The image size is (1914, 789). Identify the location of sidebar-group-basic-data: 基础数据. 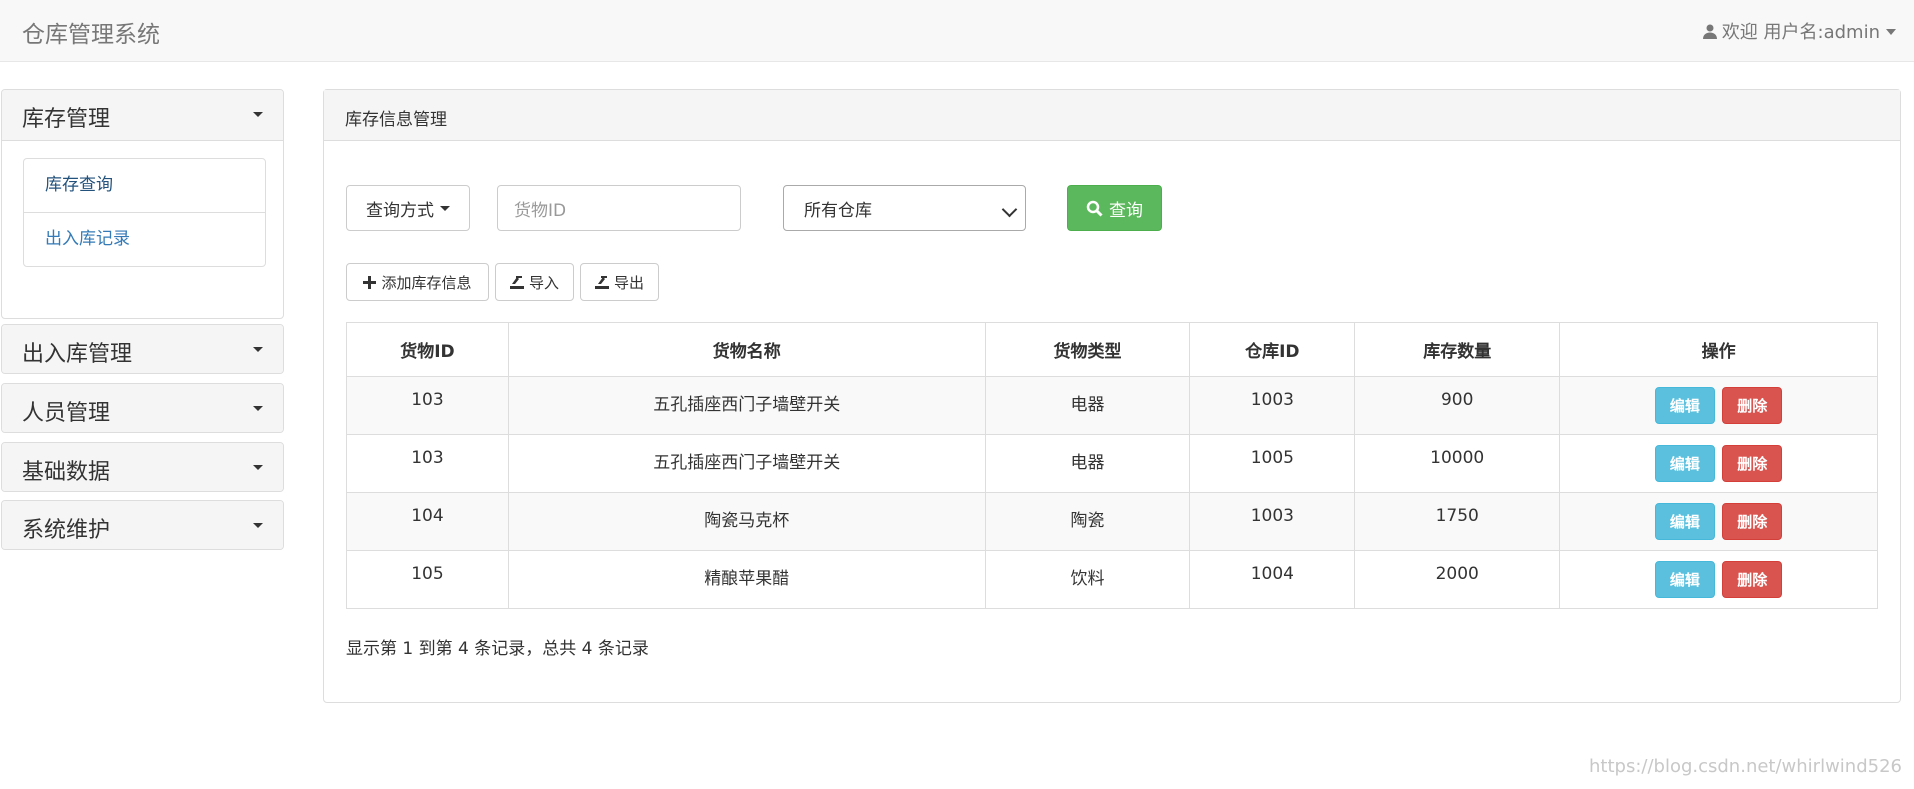
(142, 467).